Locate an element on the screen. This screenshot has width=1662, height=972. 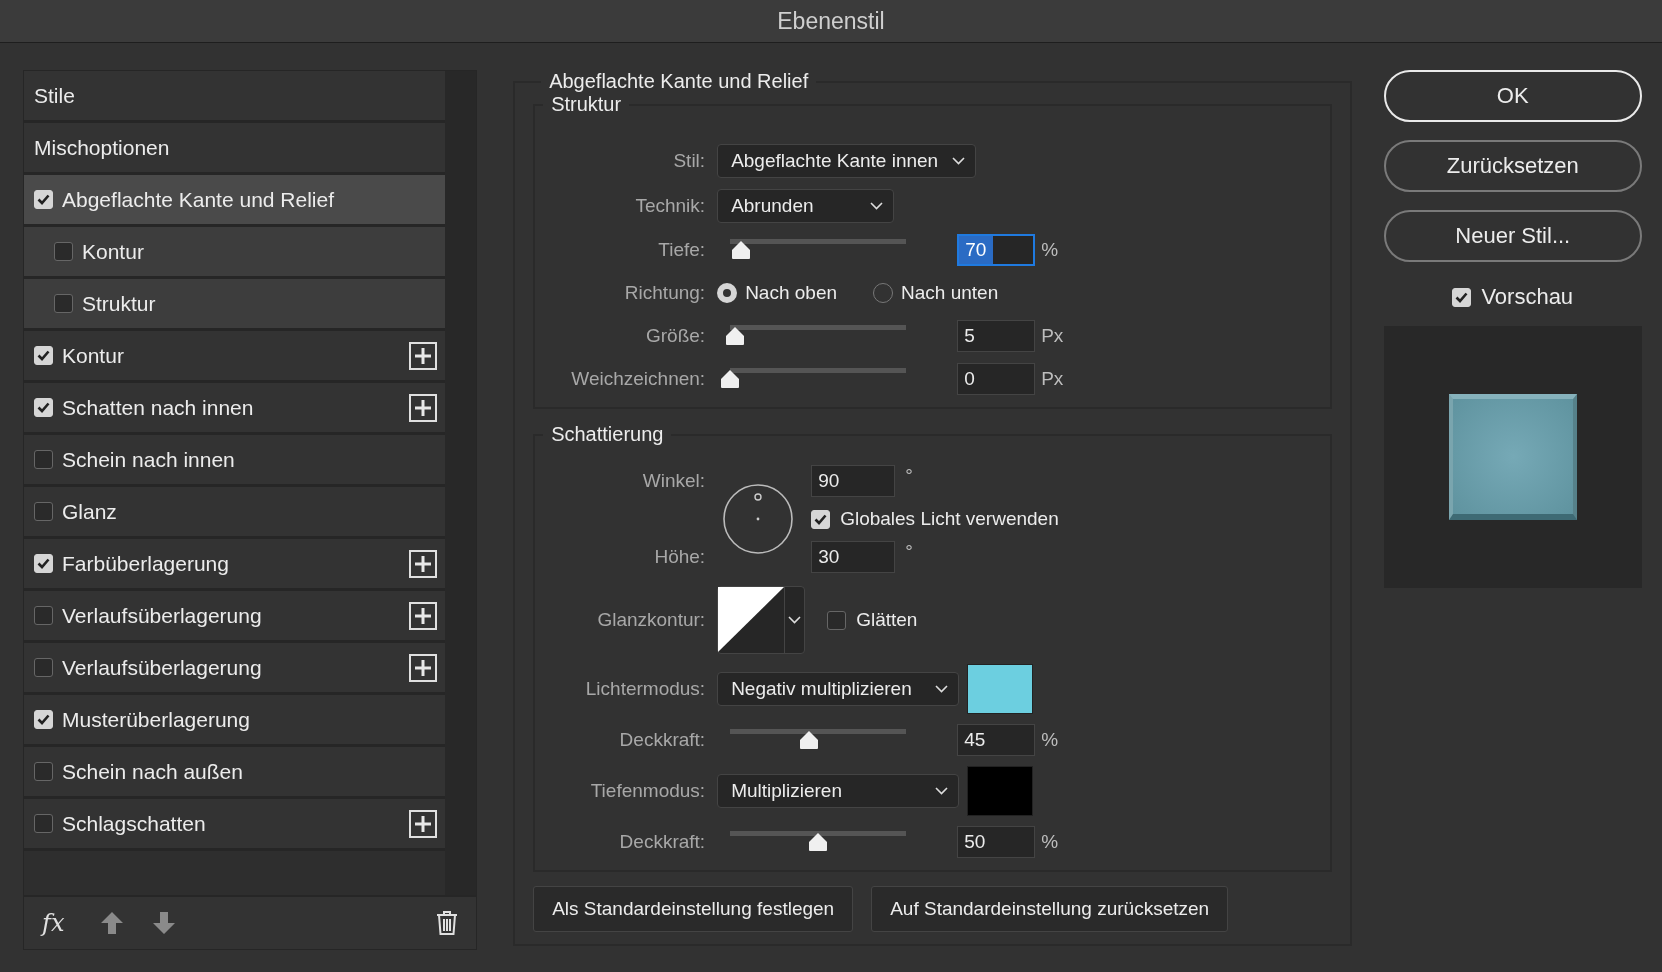
item-label: Kontur is located at coordinates (93, 355).